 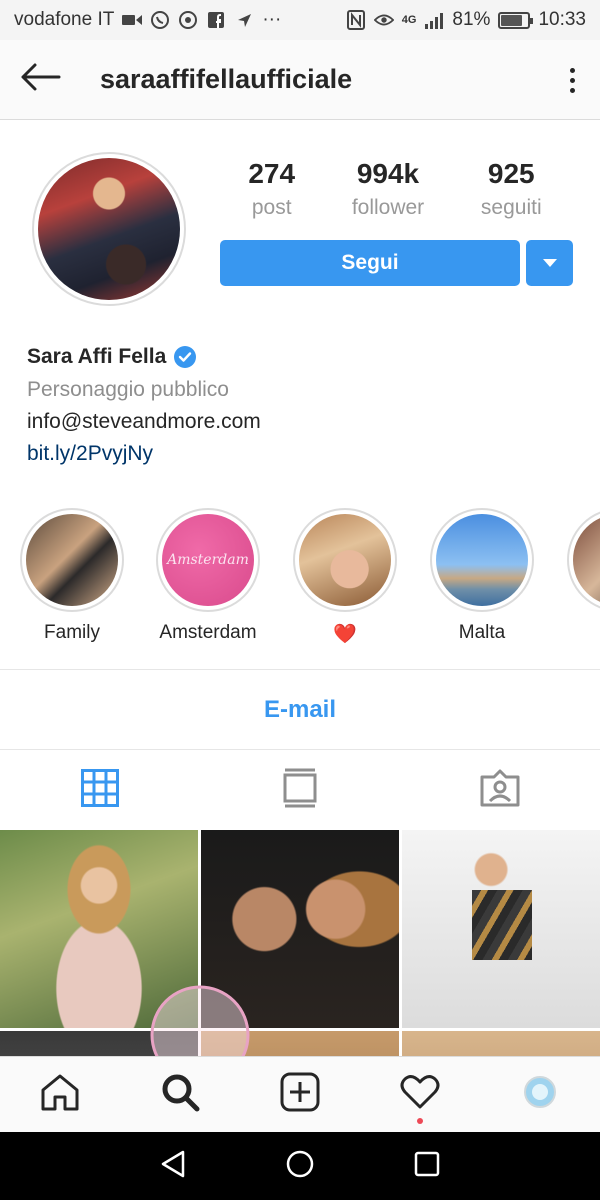 I want to click on highlight-cover: Amsterdam, so click(x=208, y=560).